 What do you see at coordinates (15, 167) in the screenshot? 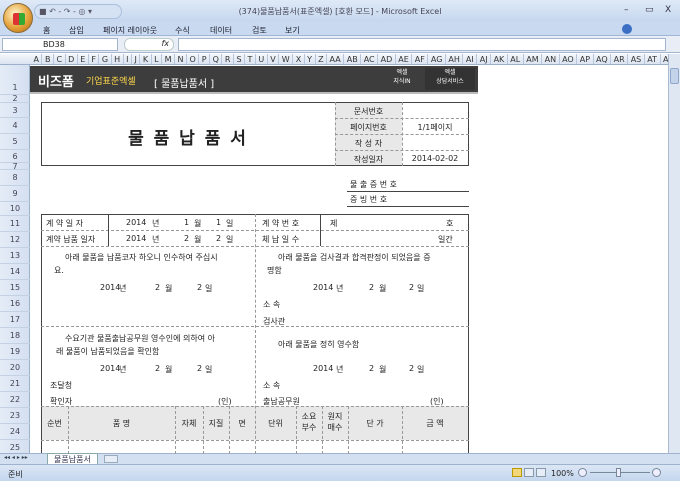
I see `row-header: 7` at bounding box center [15, 167].